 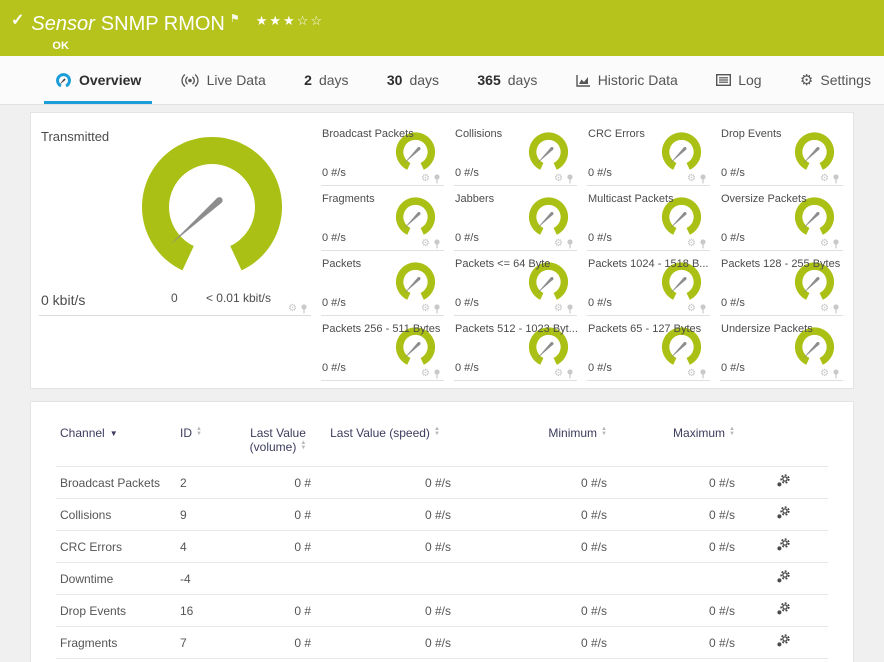 What do you see at coordinates (278, 441) in the screenshot?
I see `column-header-last-value-volume: Last Value (volume) ▲ ▼` at bounding box center [278, 441].